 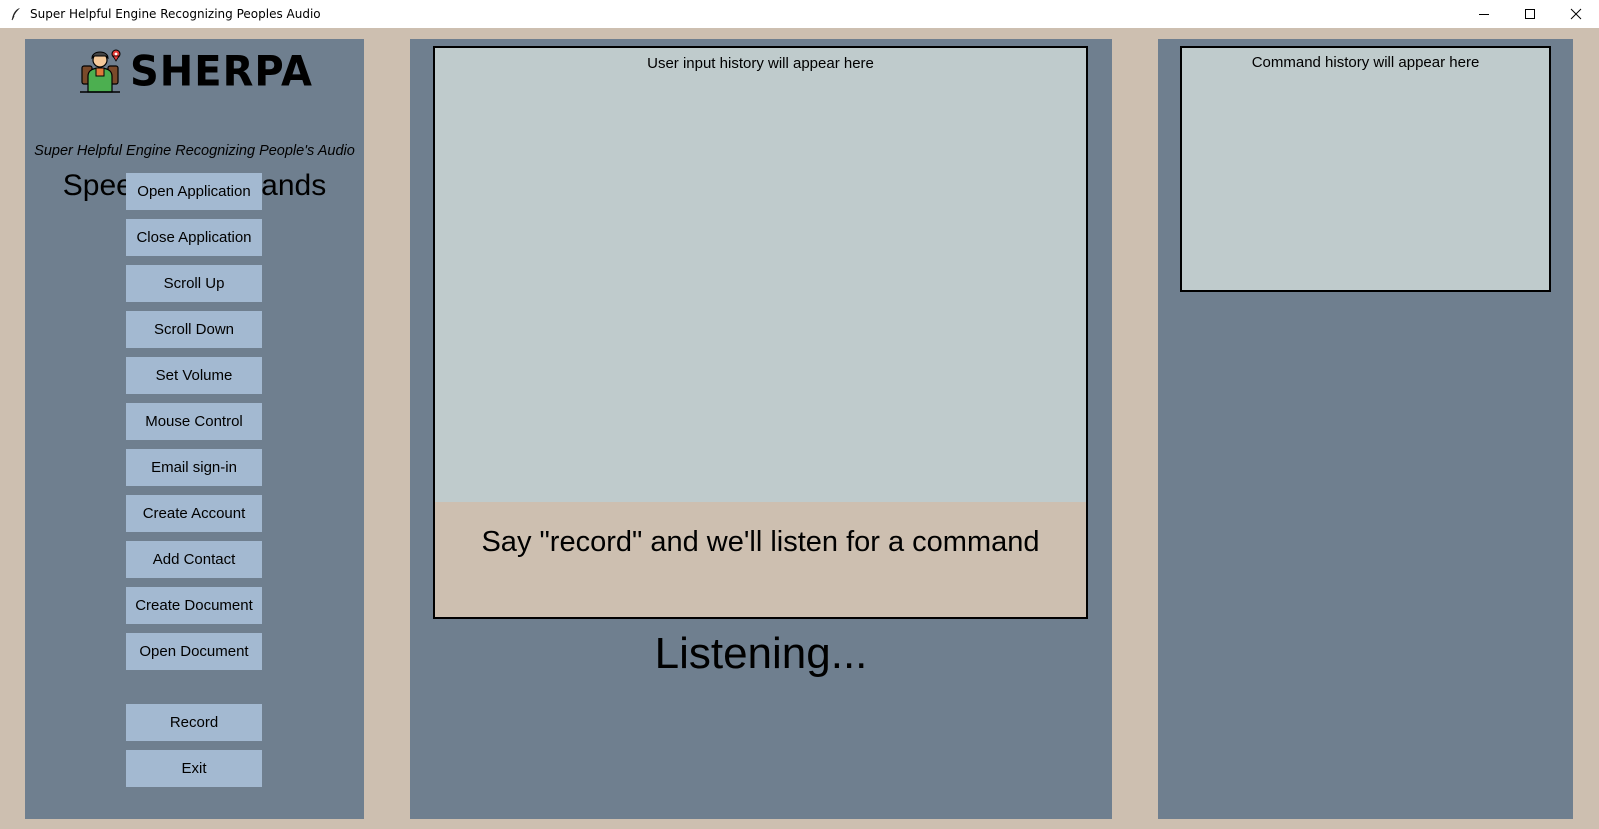 What do you see at coordinates (194, 375) in the screenshot?
I see `set-volume-button: Set Volume` at bounding box center [194, 375].